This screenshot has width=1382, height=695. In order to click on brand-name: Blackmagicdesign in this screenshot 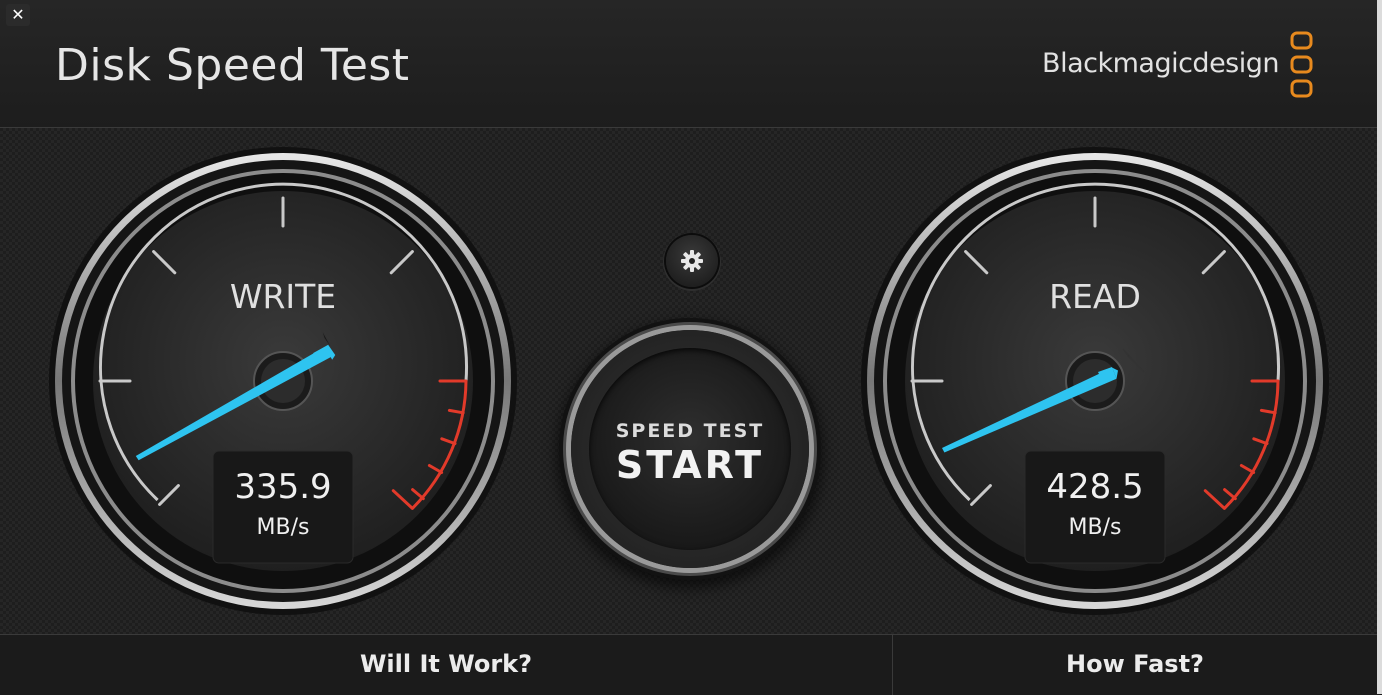, I will do `click(1160, 63)`.